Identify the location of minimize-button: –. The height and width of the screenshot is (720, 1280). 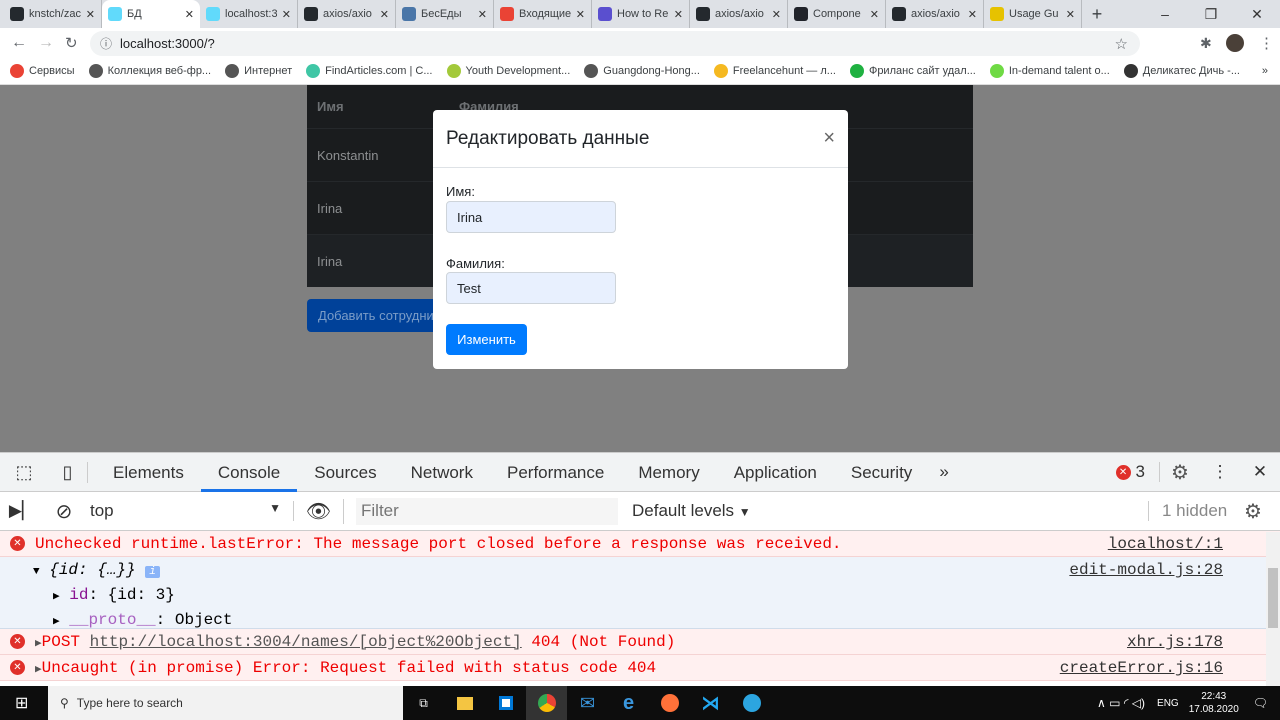
(1165, 14).